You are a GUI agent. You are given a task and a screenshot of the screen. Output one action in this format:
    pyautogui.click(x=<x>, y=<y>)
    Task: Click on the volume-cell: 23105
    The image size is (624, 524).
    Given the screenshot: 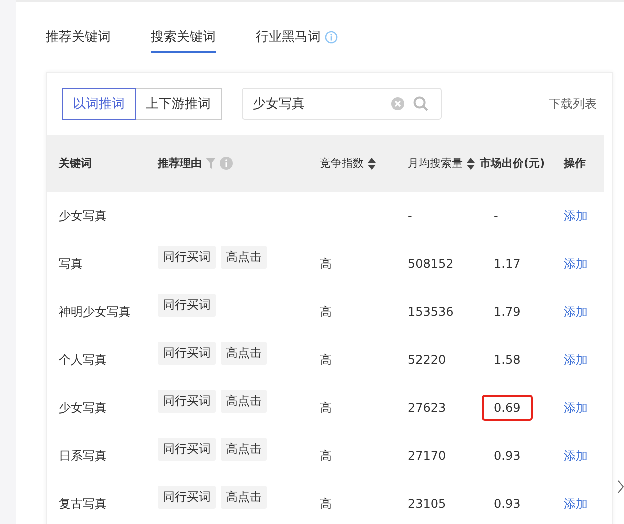 What is the action you would take?
    pyautogui.click(x=427, y=504)
    